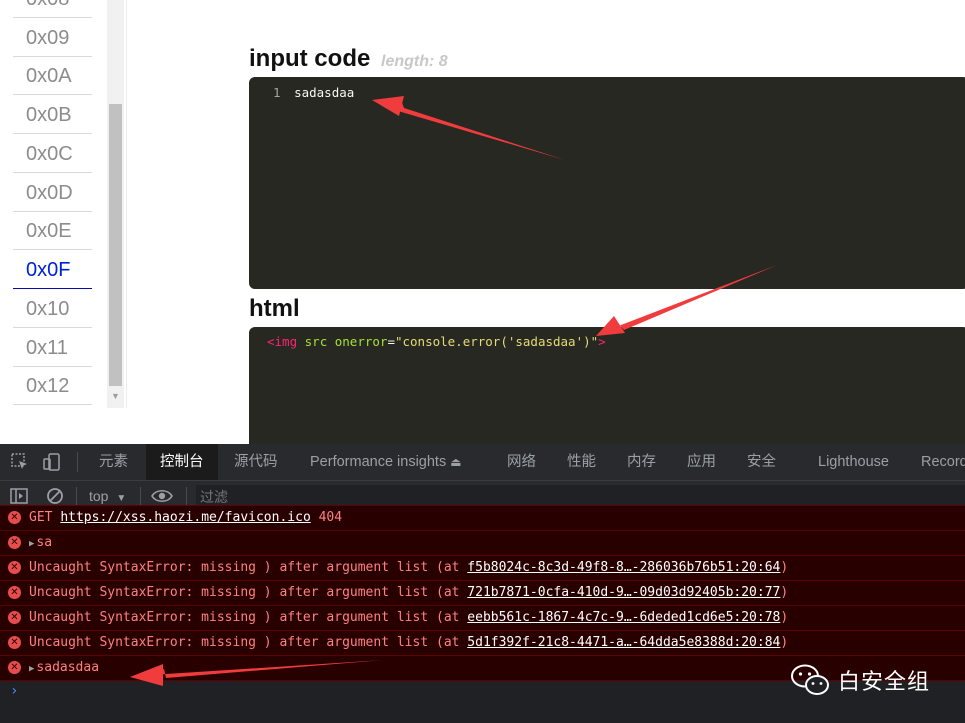  What do you see at coordinates (44, 542) in the screenshot?
I see `console-message-text: sa` at bounding box center [44, 542].